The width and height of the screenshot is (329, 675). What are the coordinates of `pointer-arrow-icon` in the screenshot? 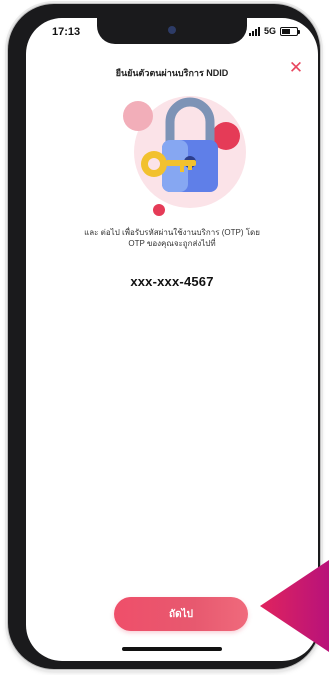 It's located at (294, 606).